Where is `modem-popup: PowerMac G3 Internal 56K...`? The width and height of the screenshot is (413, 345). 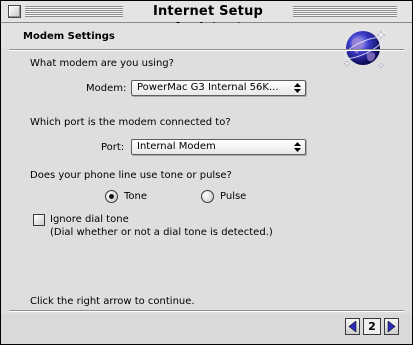
modem-popup: PowerMac G3 Internal 56K... is located at coordinates (218, 88).